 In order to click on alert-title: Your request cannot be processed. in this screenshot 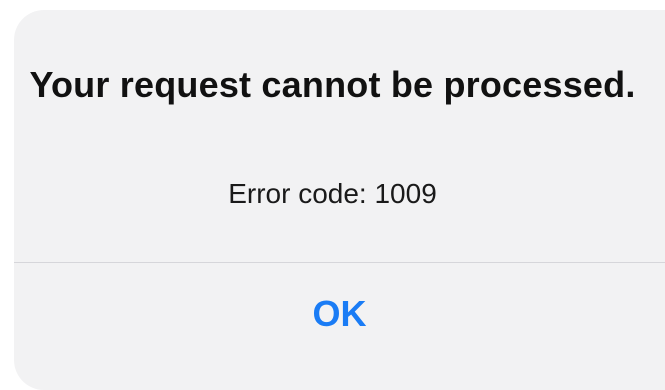, I will do `click(332, 84)`.